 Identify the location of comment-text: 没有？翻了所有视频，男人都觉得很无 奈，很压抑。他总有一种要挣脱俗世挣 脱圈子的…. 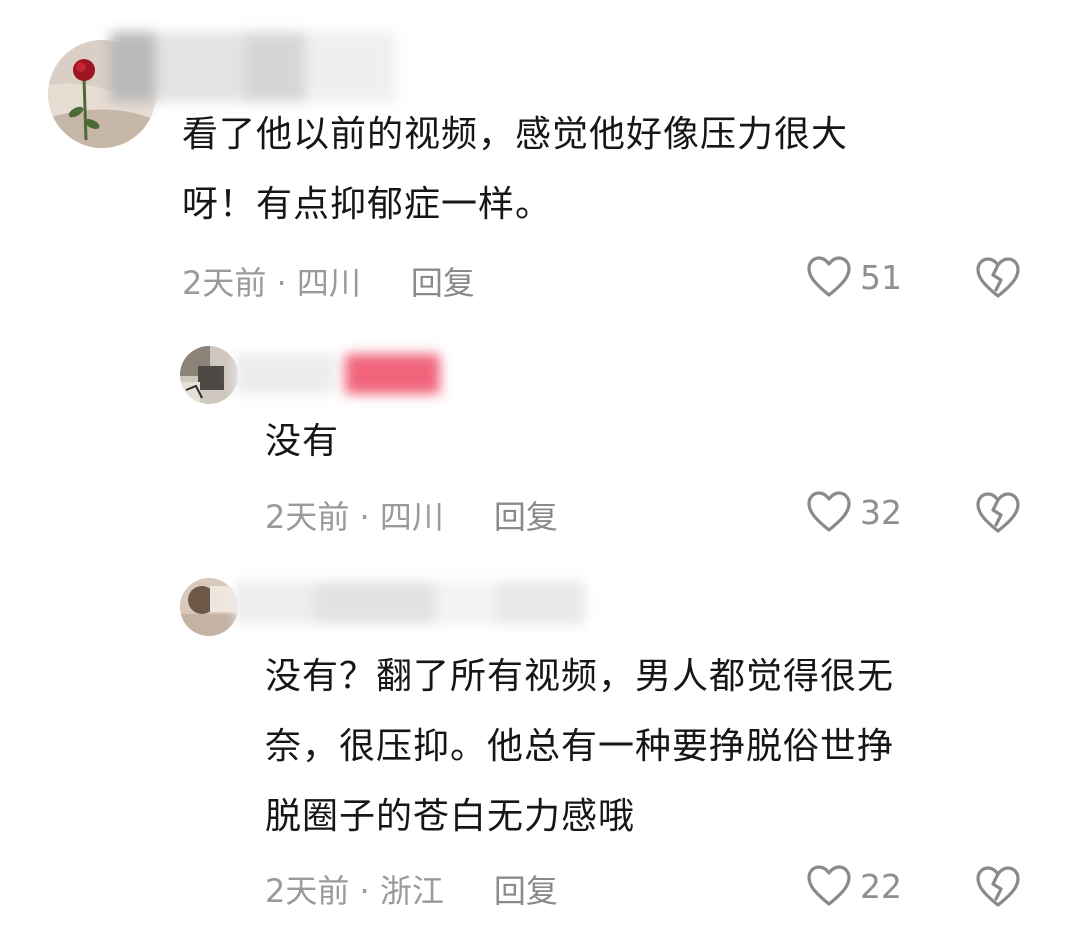
(579, 747).